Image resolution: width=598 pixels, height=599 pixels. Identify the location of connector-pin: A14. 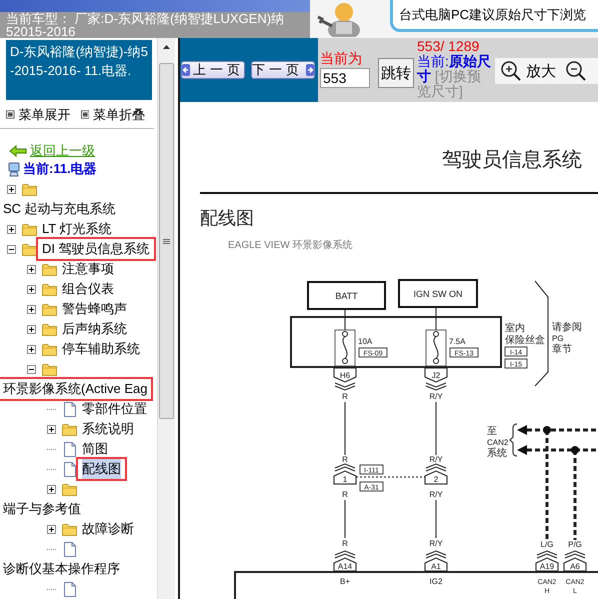
(345, 561).